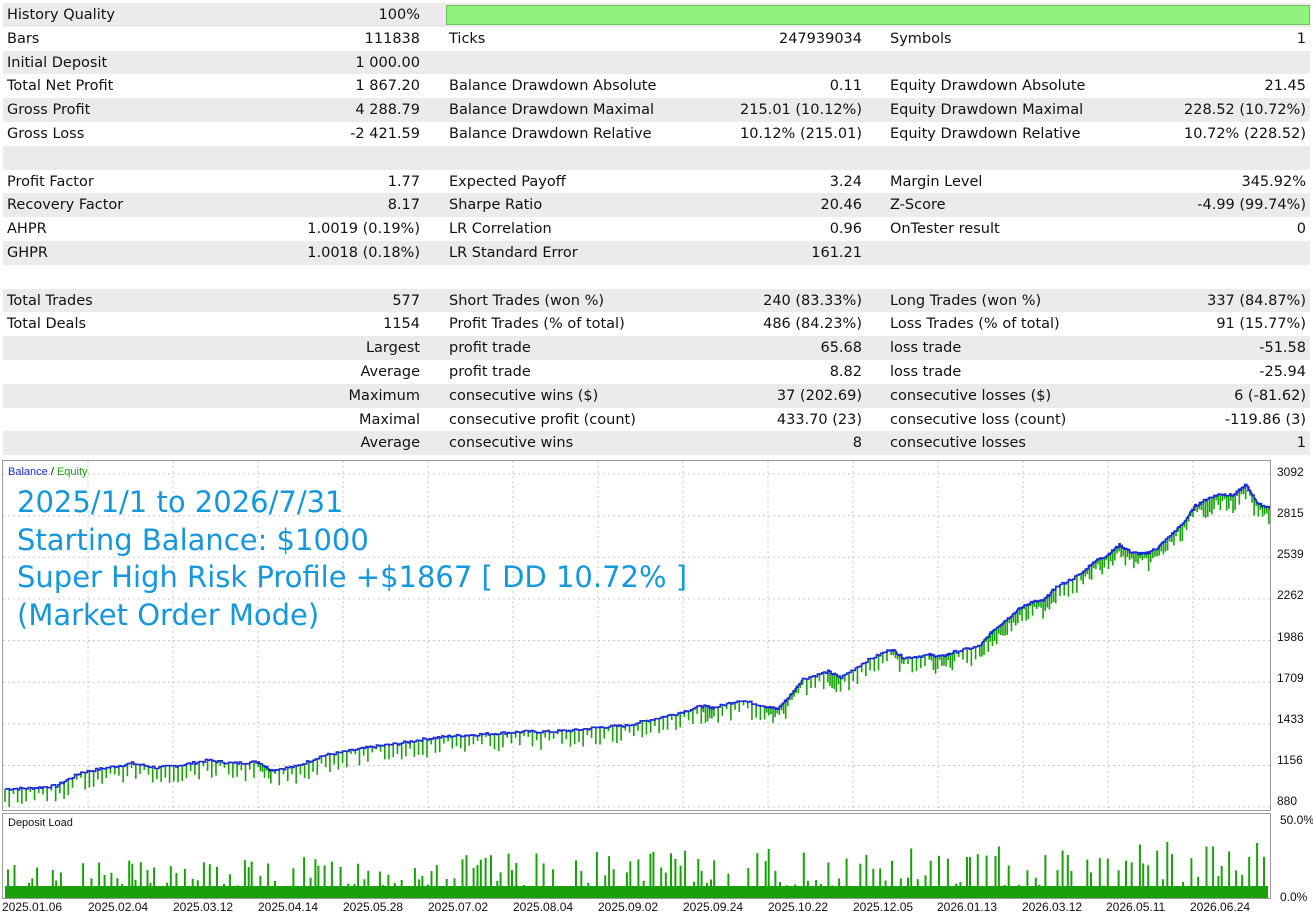 The image size is (1313, 917). What do you see at coordinates (978, 419) in the screenshot?
I see `stat-label: consecutive loss (count)` at bounding box center [978, 419].